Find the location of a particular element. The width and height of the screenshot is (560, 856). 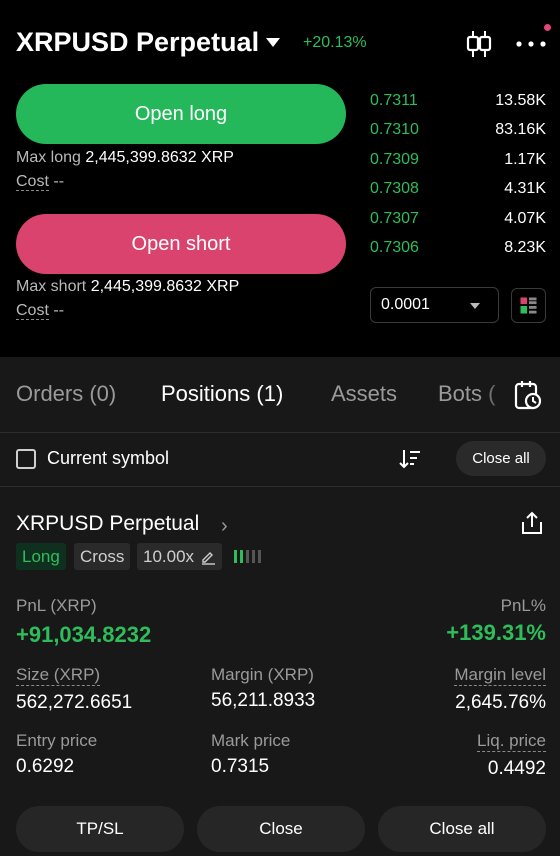

price-change-badge: +20.13% is located at coordinates (335, 42).